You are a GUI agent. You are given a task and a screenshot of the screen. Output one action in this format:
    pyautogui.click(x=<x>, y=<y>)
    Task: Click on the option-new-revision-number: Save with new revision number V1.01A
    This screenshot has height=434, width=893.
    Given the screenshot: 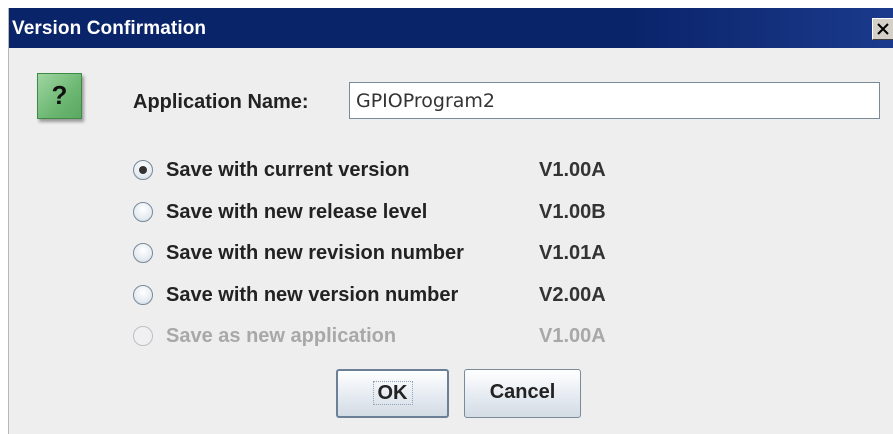 What is the action you would take?
    pyautogui.click(x=393, y=254)
    